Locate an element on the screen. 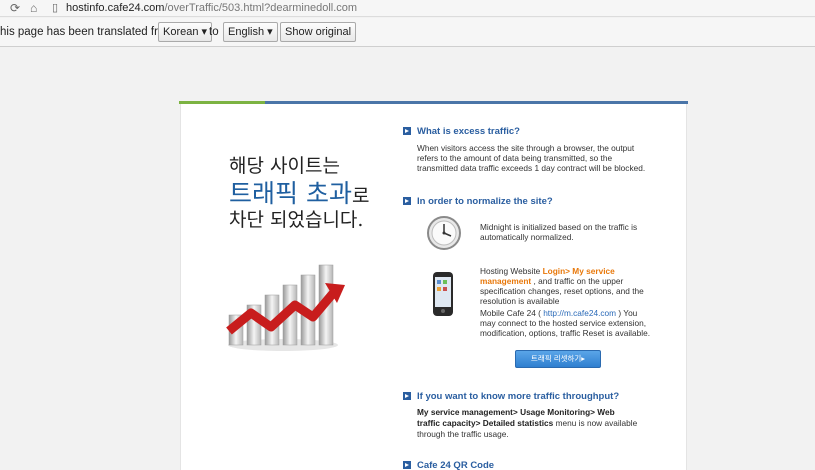  mobile-link: http://m.cafe24.com is located at coordinates (579, 313).